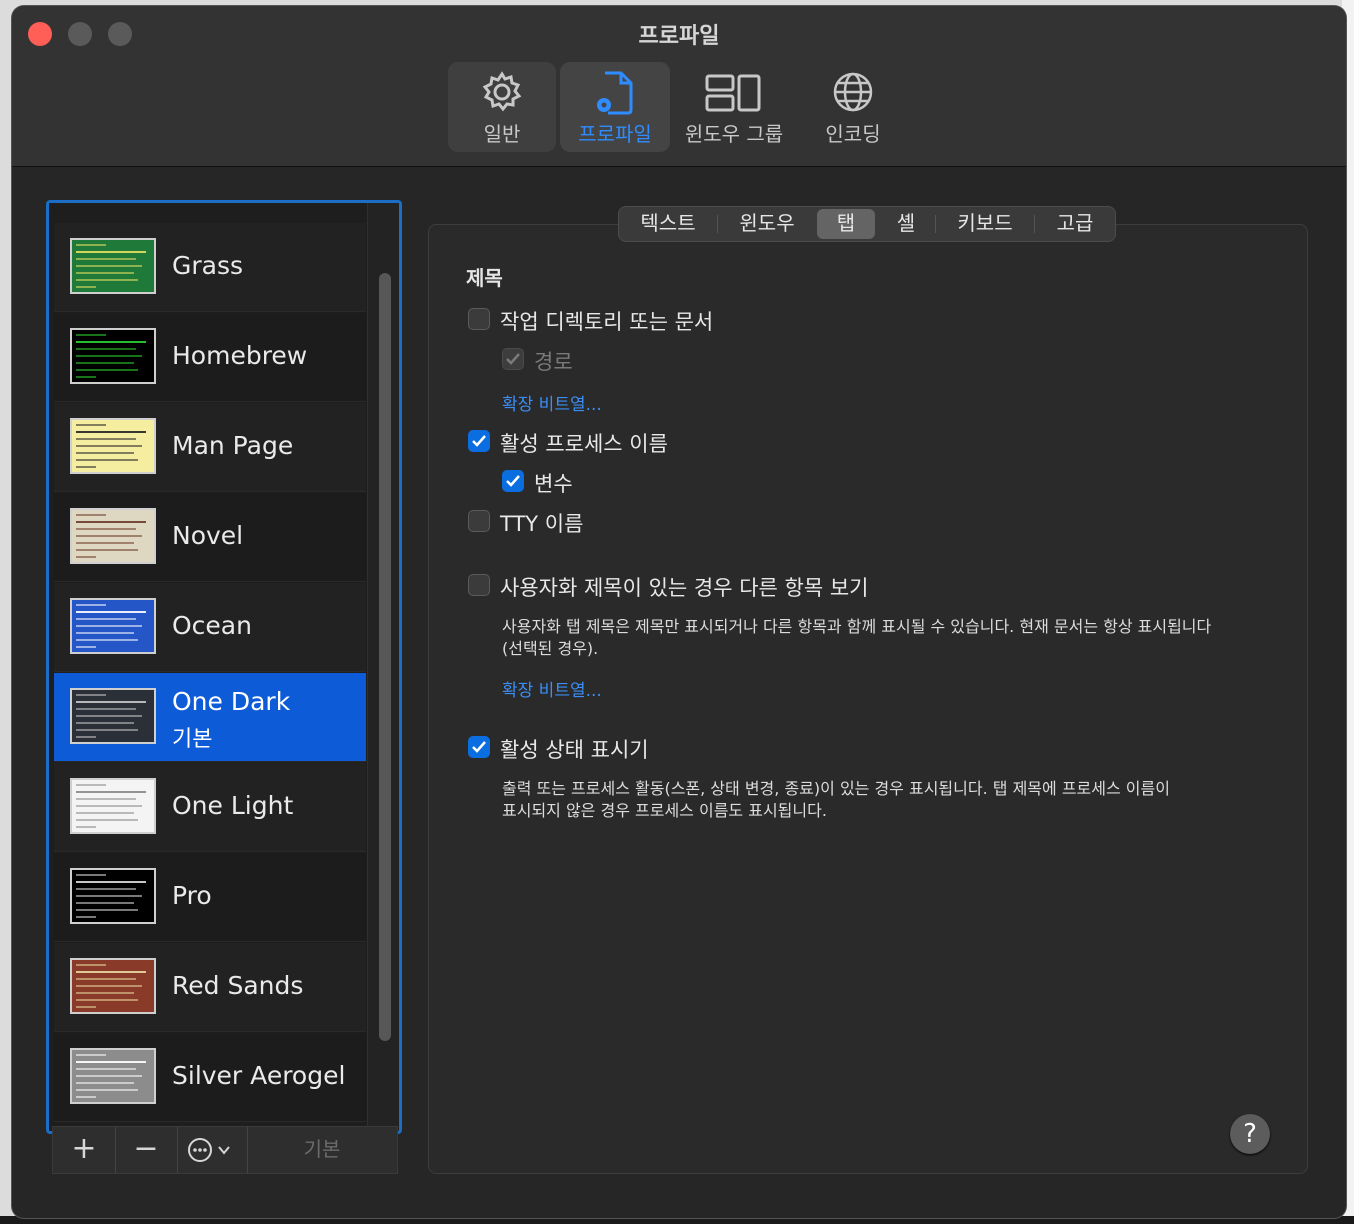 The height and width of the screenshot is (1224, 1354). I want to click on activity-description-line-2: 표시되지 않은 경우 프로세스 이름도 표시됩니다., so click(664, 810).